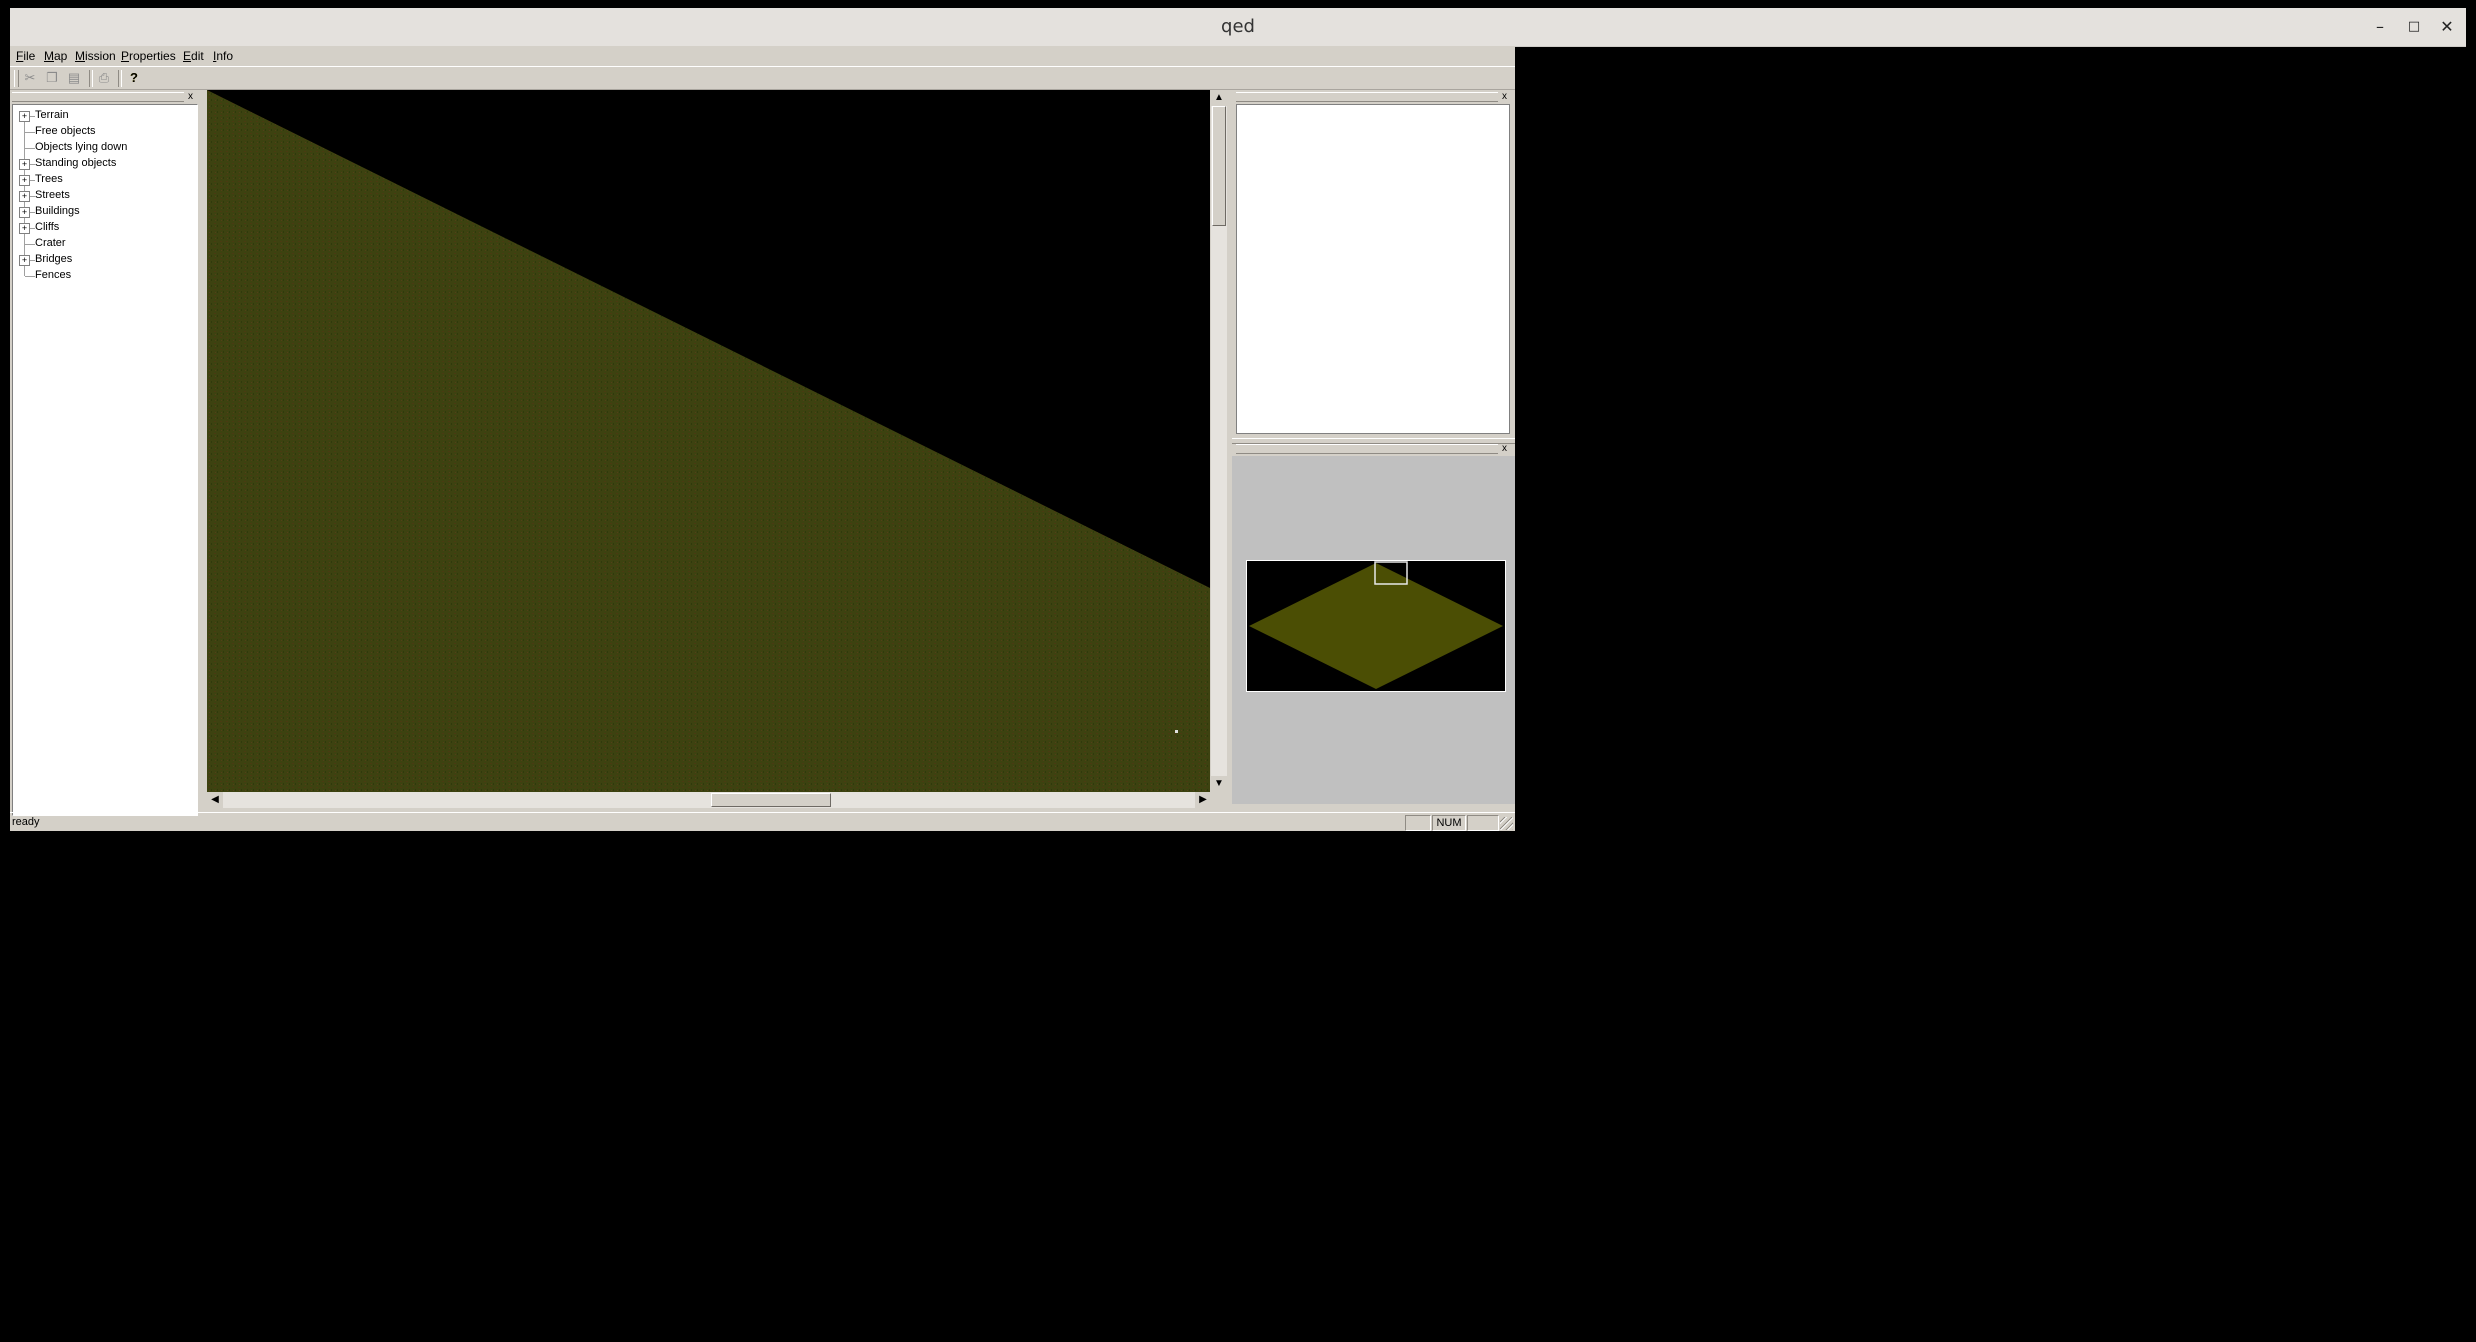  I want to click on status-message: ready, so click(26, 822).